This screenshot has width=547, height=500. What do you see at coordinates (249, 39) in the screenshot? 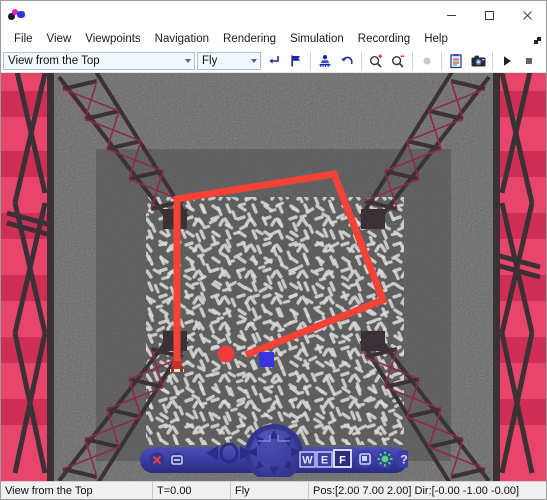
I see `menu-rendering: Rendering` at bounding box center [249, 39].